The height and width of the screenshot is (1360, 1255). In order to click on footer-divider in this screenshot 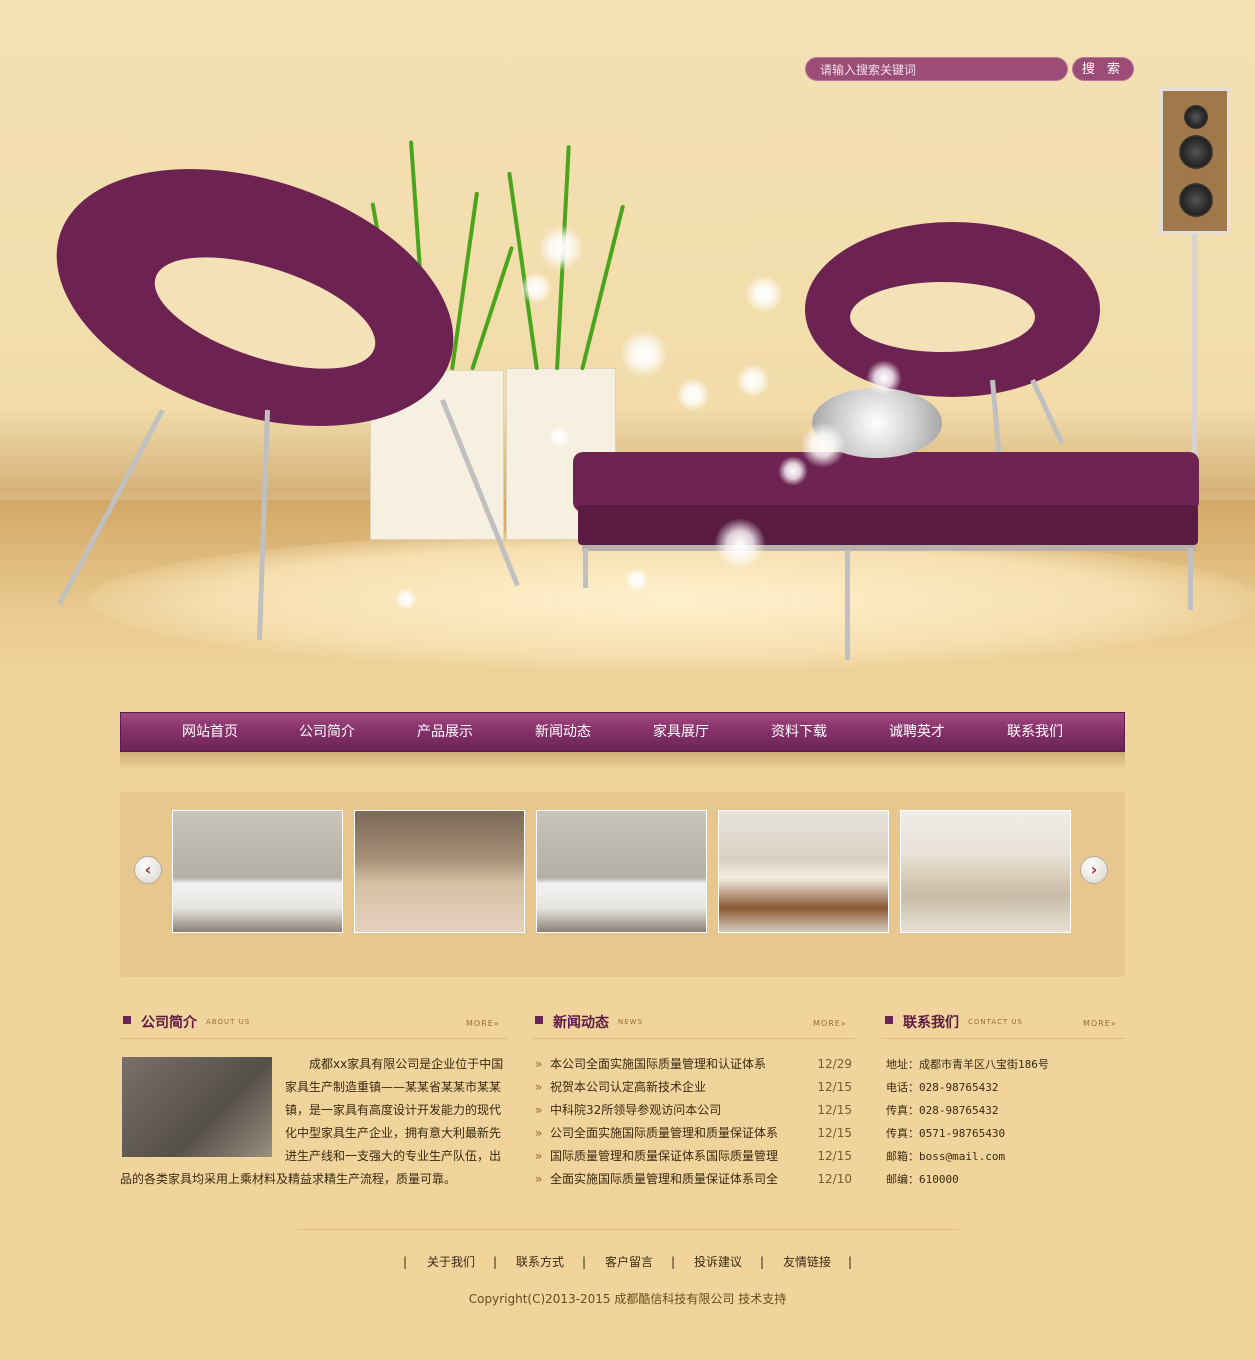, I will do `click(628, 1229)`.